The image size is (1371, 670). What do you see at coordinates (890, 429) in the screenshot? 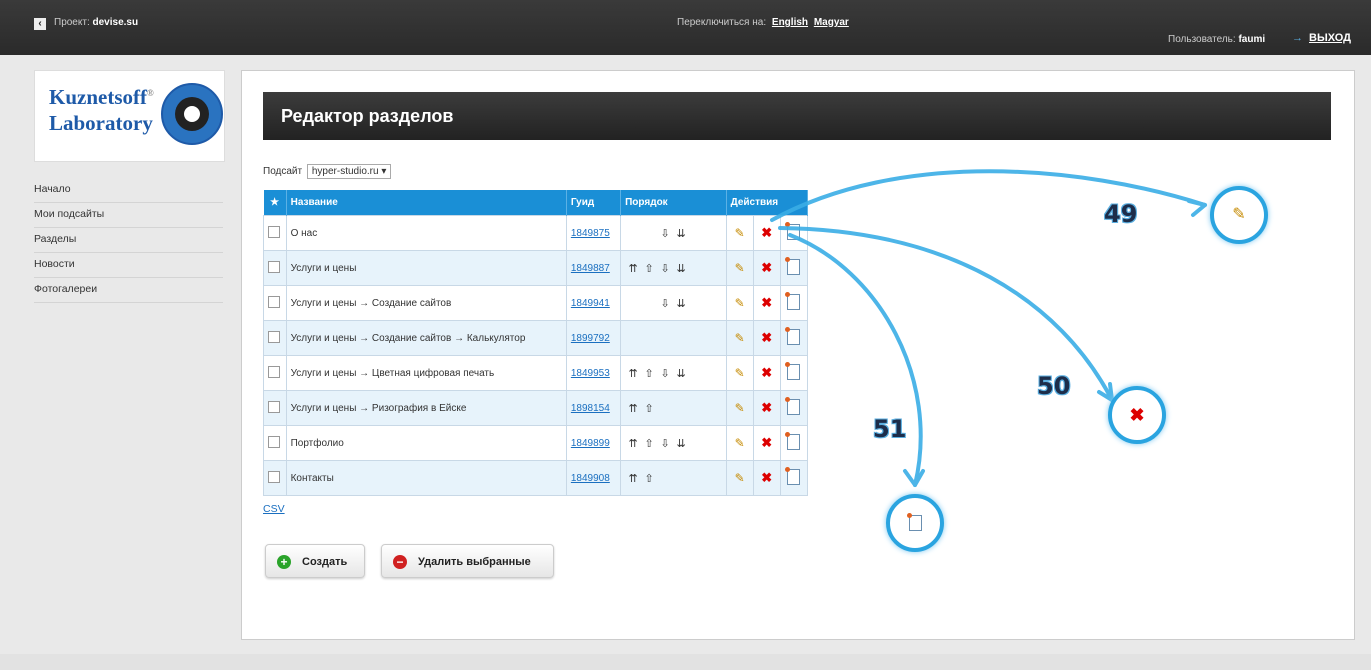
I see `callout-number-51: 51` at bounding box center [890, 429].